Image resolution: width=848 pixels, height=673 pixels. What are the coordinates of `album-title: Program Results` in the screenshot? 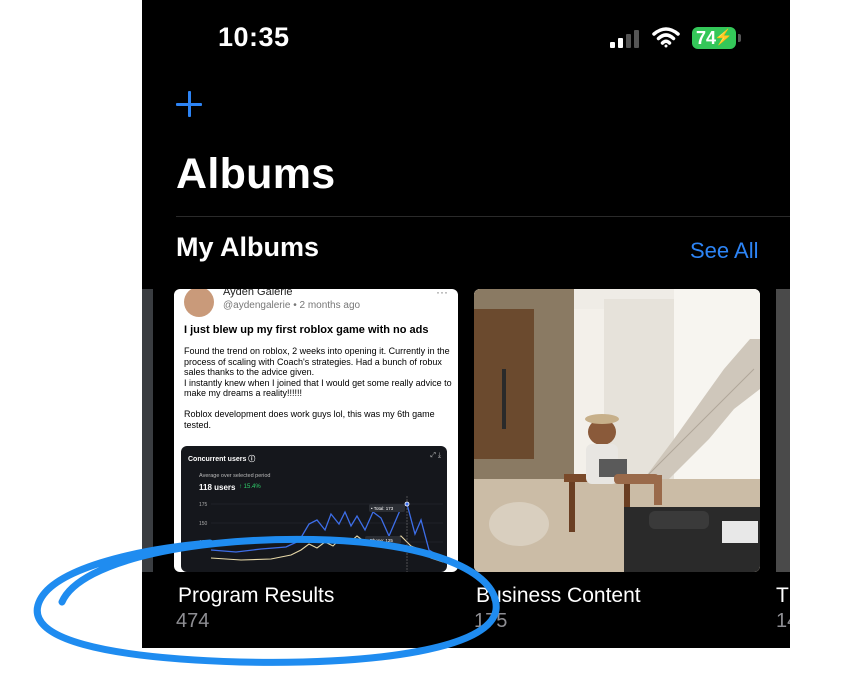 It's located at (256, 596).